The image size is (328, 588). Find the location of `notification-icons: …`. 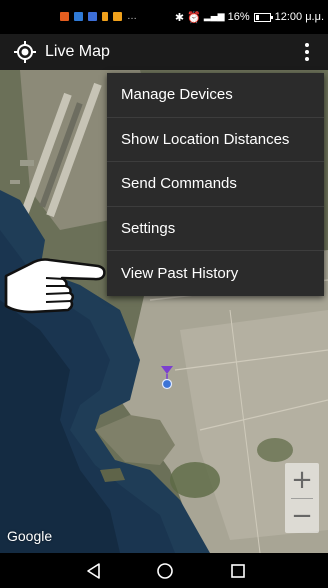

notification-icons: … is located at coordinates (98, 16).